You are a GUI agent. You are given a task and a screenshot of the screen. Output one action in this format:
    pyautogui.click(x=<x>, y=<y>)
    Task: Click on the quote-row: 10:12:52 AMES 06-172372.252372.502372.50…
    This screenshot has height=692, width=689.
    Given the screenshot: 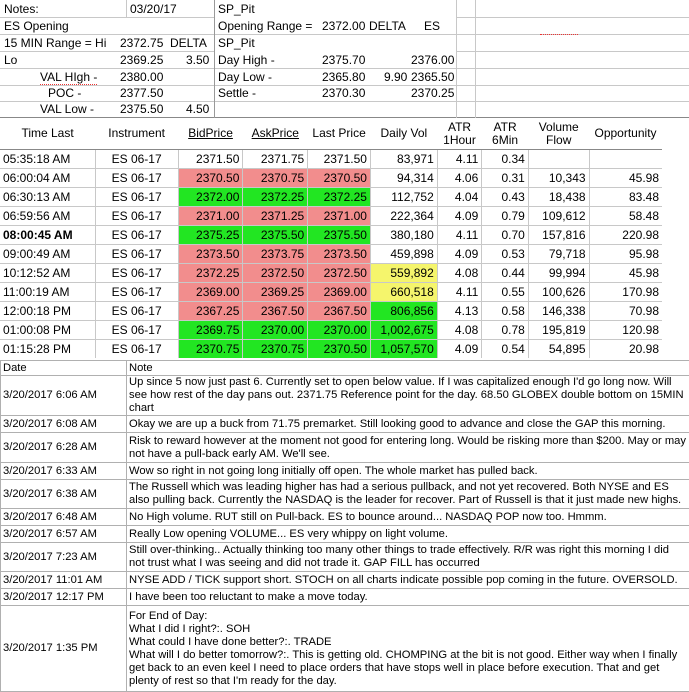 What is the action you would take?
    pyautogui.click(x=331, y=273)
    